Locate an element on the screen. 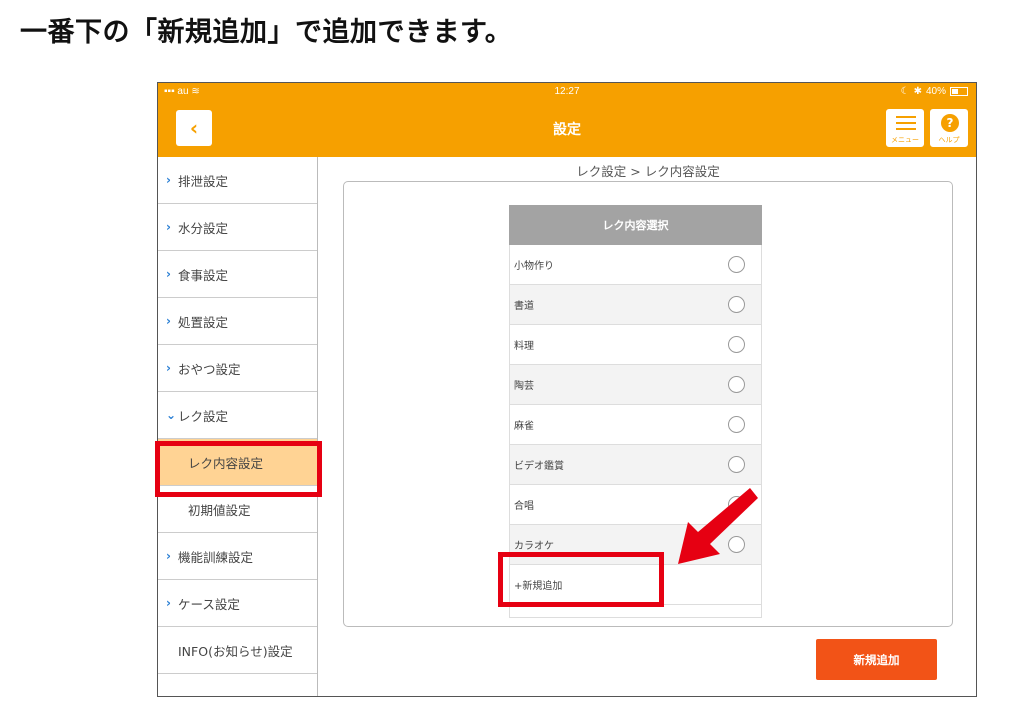  sidebar-item-water: › 水分設定 is located at coordinates (237, 227).